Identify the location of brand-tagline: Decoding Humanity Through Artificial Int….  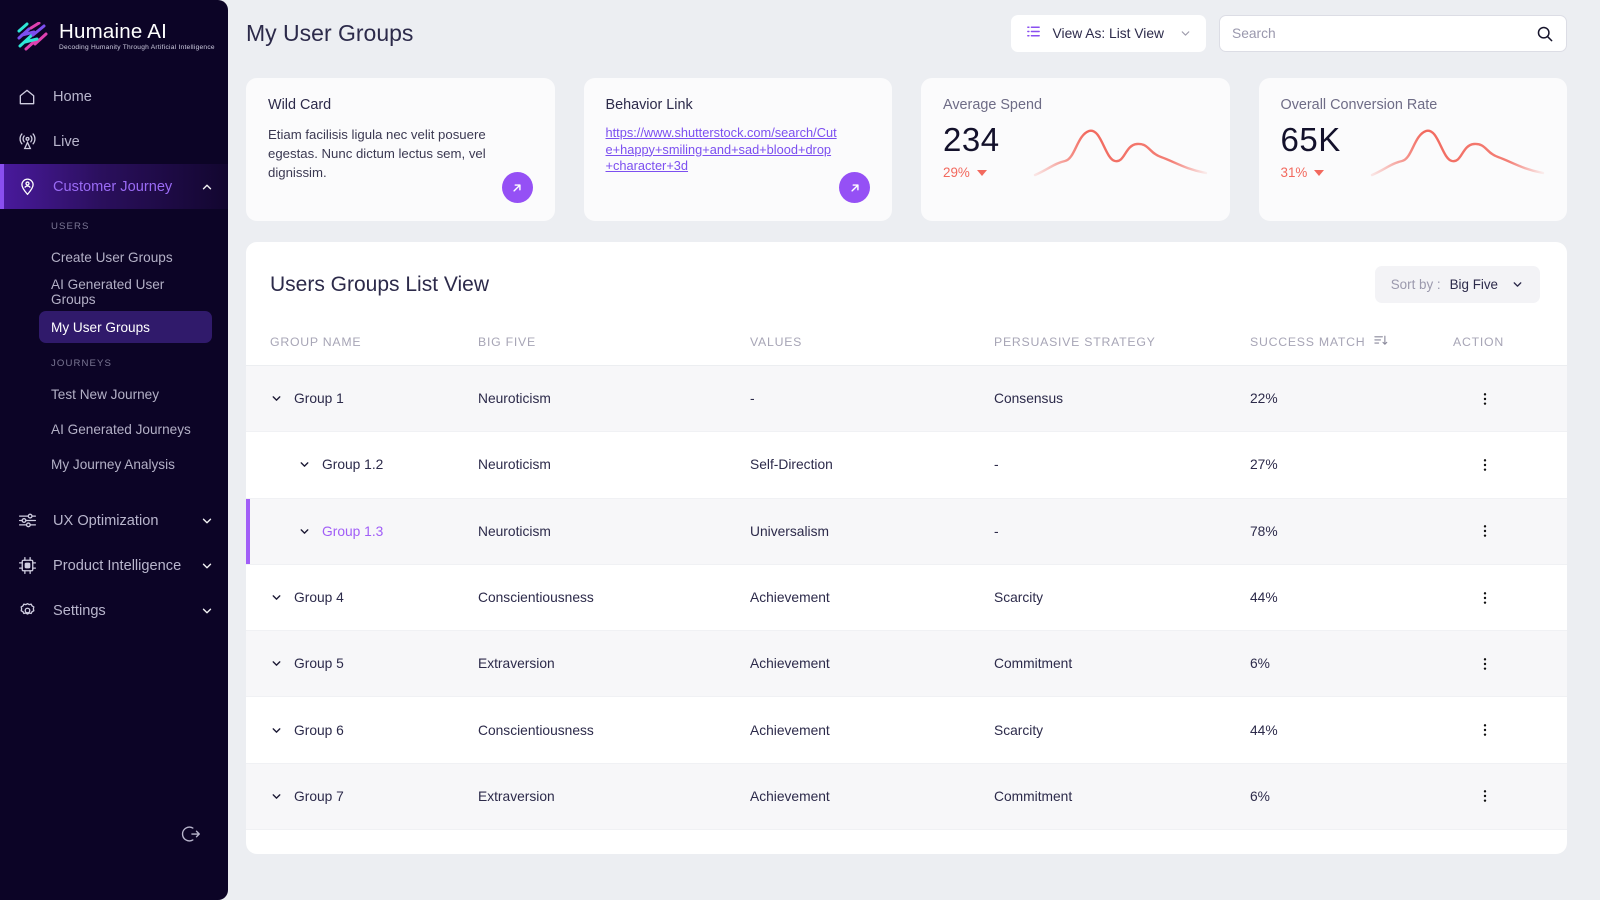
(137, 47).